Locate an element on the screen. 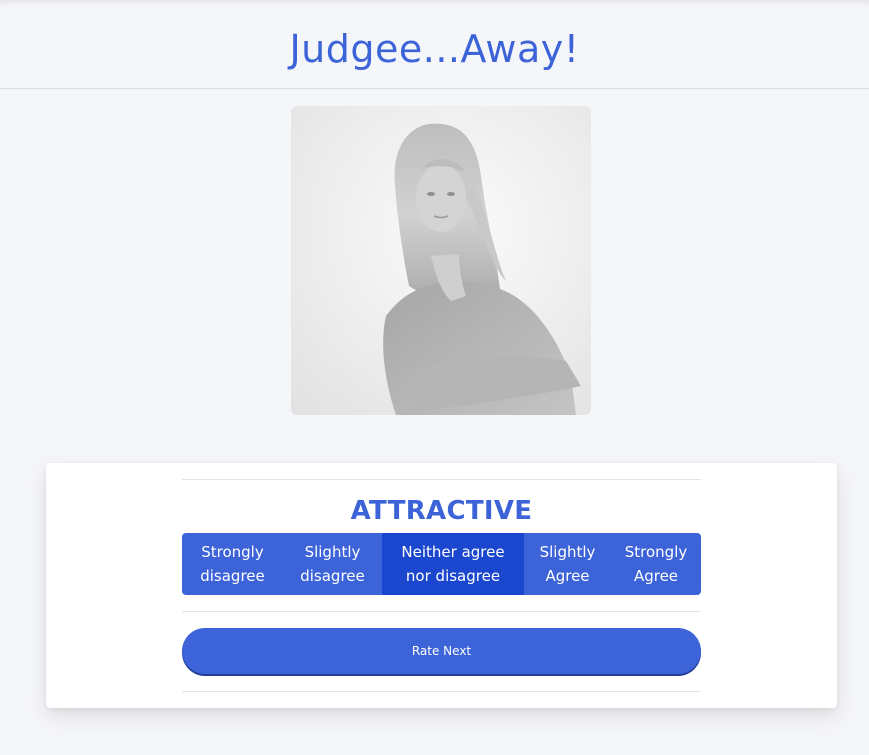 The image size is (869, 755). portrait-photo is located at coordinates (441, 260).